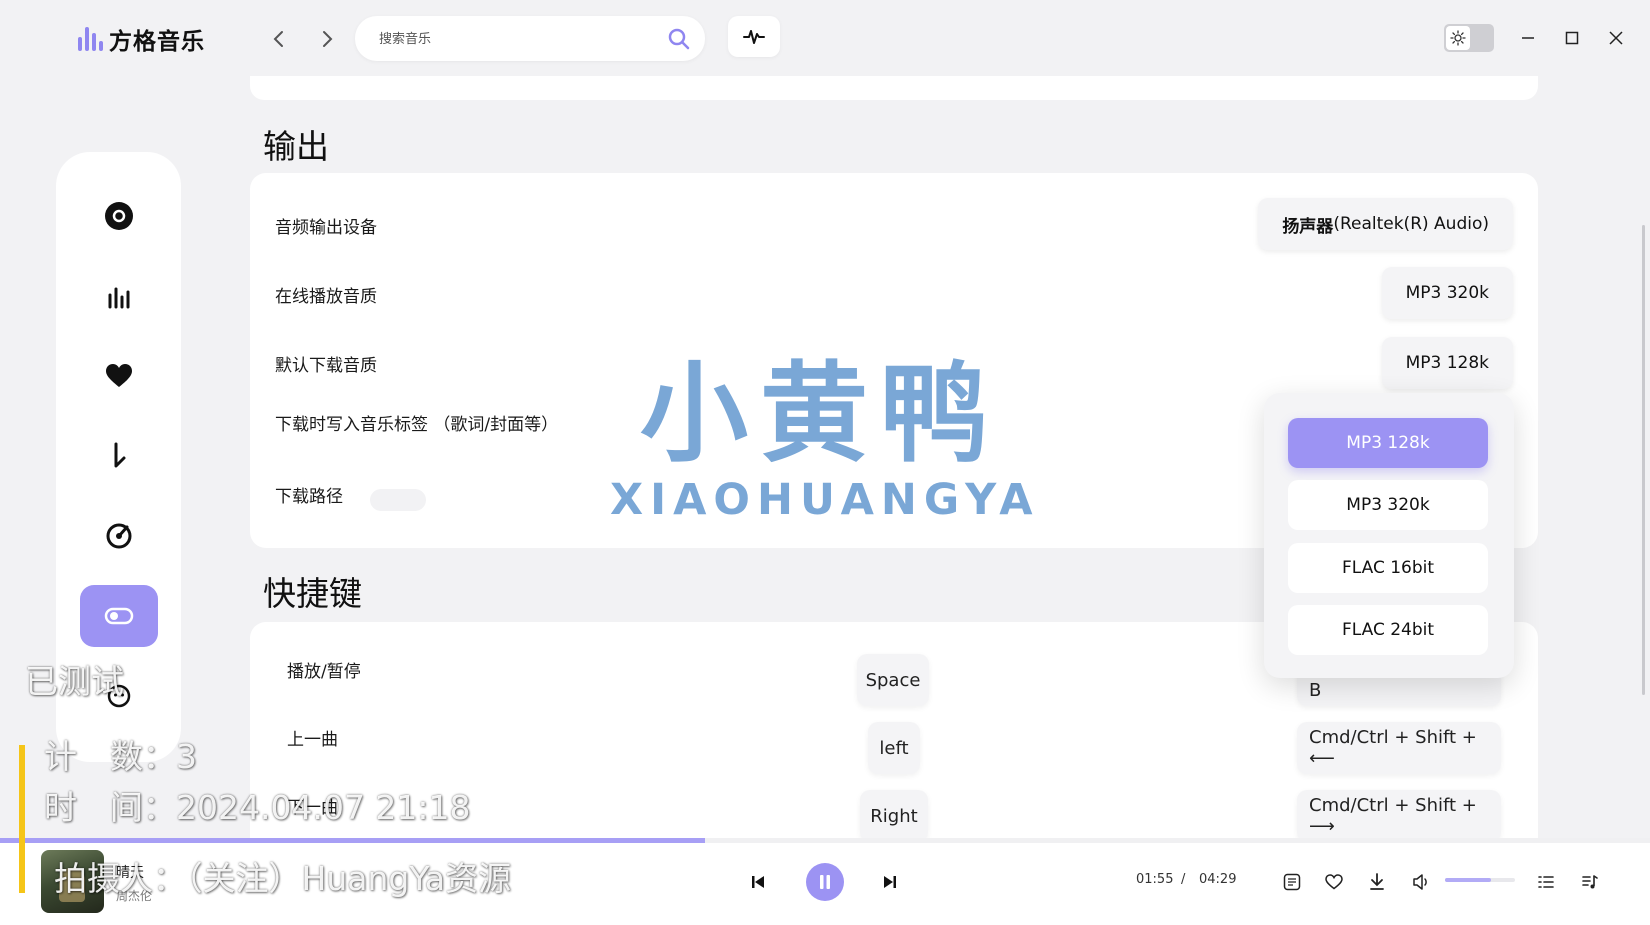  Describe the element at coordinates (1447, 293) in the screenshot. I see `online-quality-select: MP3 320k` at that location.